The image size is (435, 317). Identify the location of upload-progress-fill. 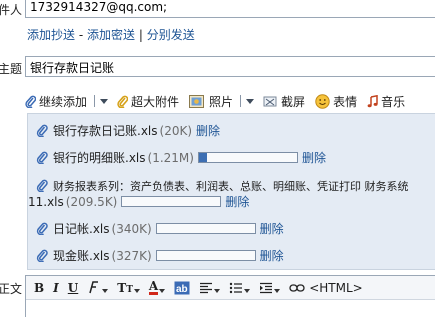
(202, 157).